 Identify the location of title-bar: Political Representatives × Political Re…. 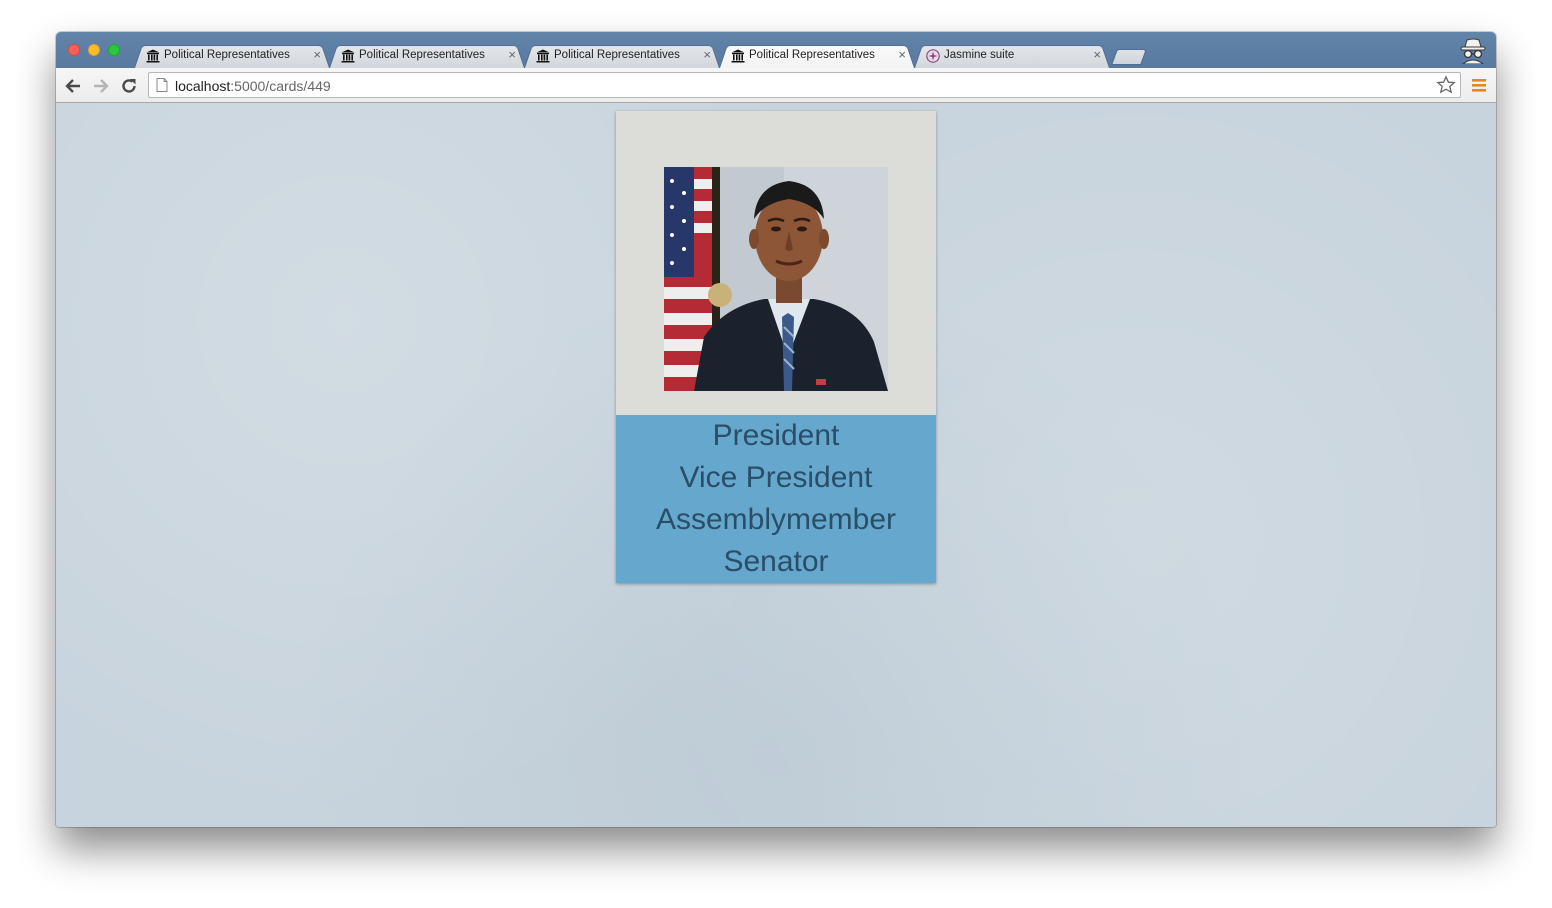
(776, 50).